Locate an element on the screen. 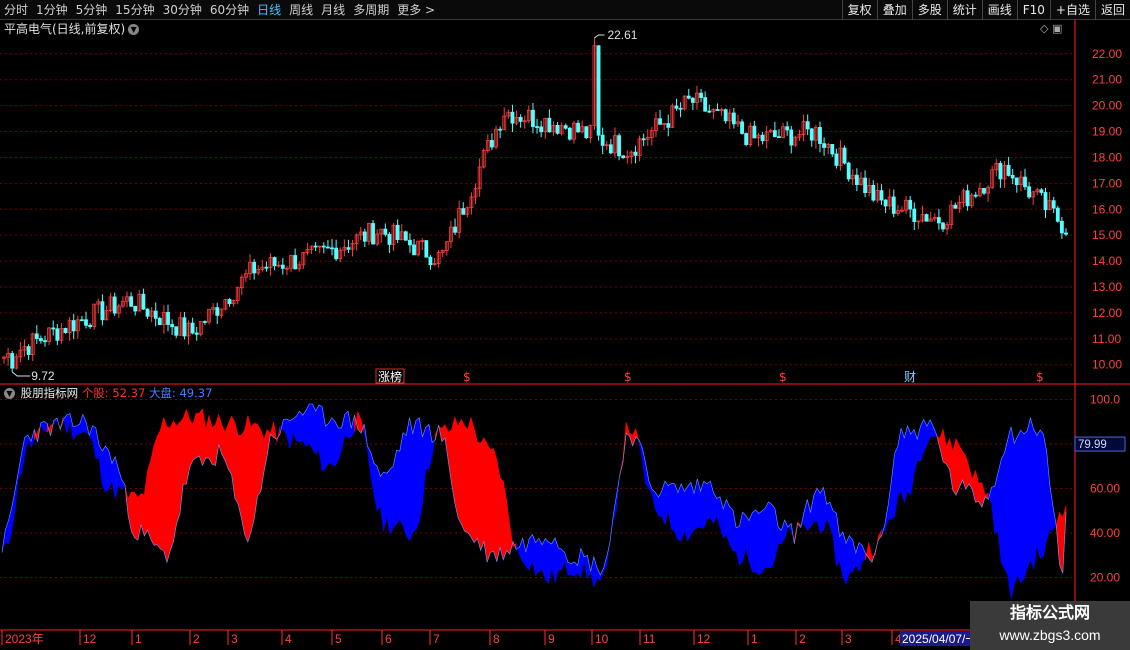 The image size is (1130, 650). watermark-title: 指标公式网 is located at coordinates (1049, 612).